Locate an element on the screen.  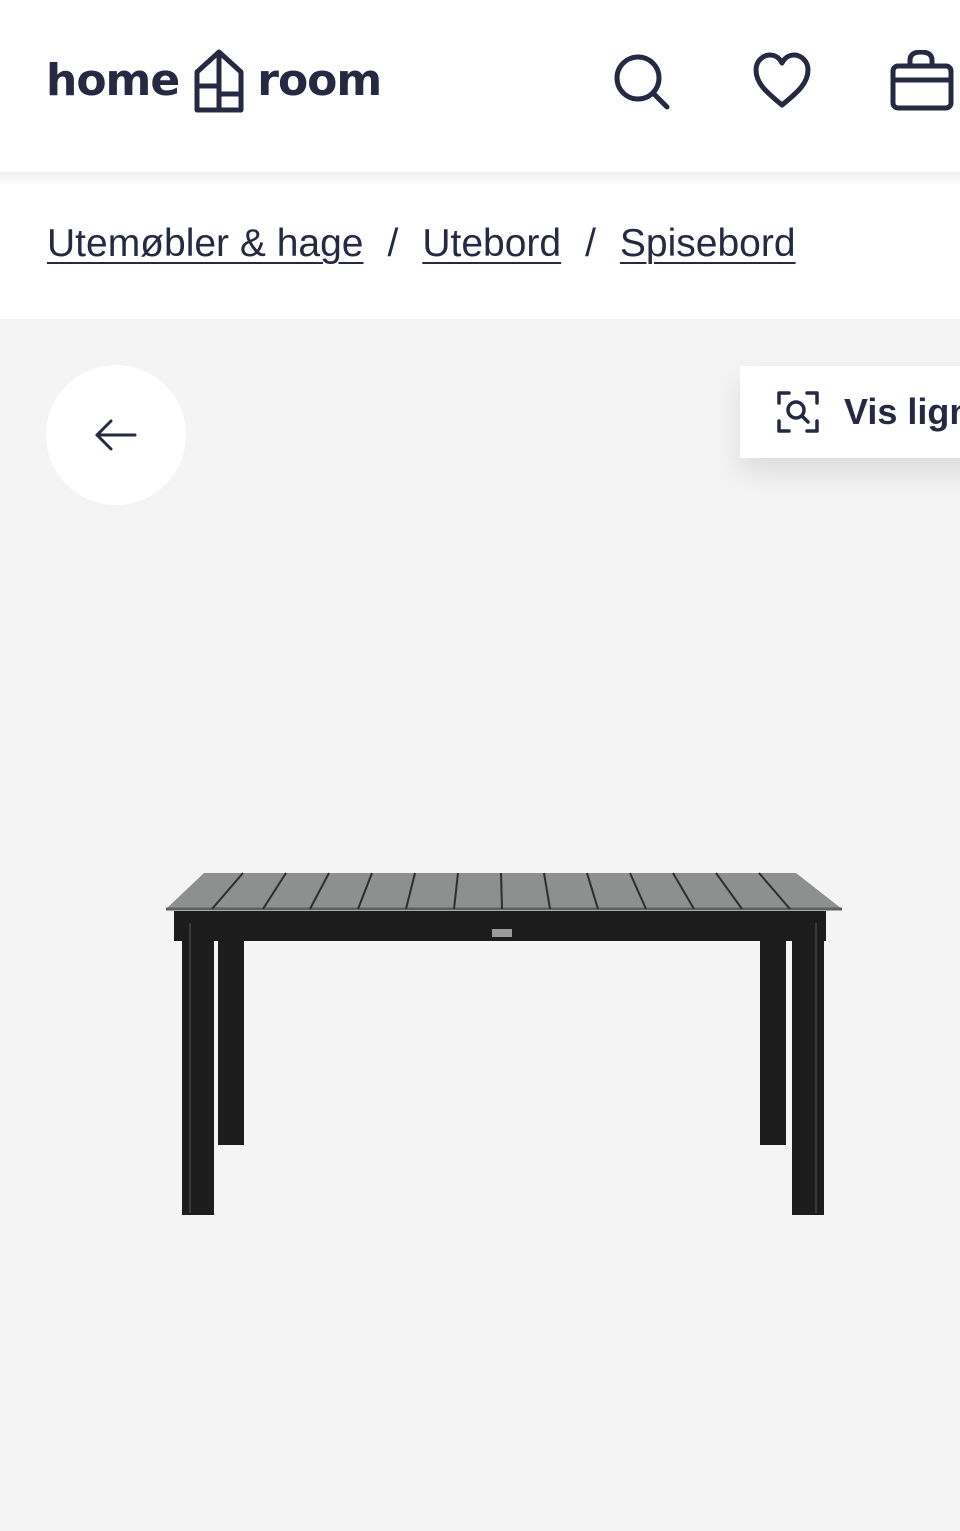
home-room-logo: home room is located at coordinates (214, 81).